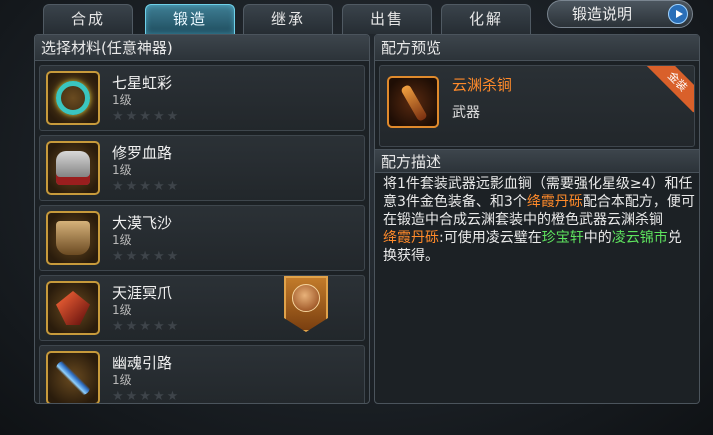 The width and height of the screenshot is (713, 435). I want to click on tab-bar: 合成 锻造 继承 出售 化解 锻造说明, so click(356, 17).